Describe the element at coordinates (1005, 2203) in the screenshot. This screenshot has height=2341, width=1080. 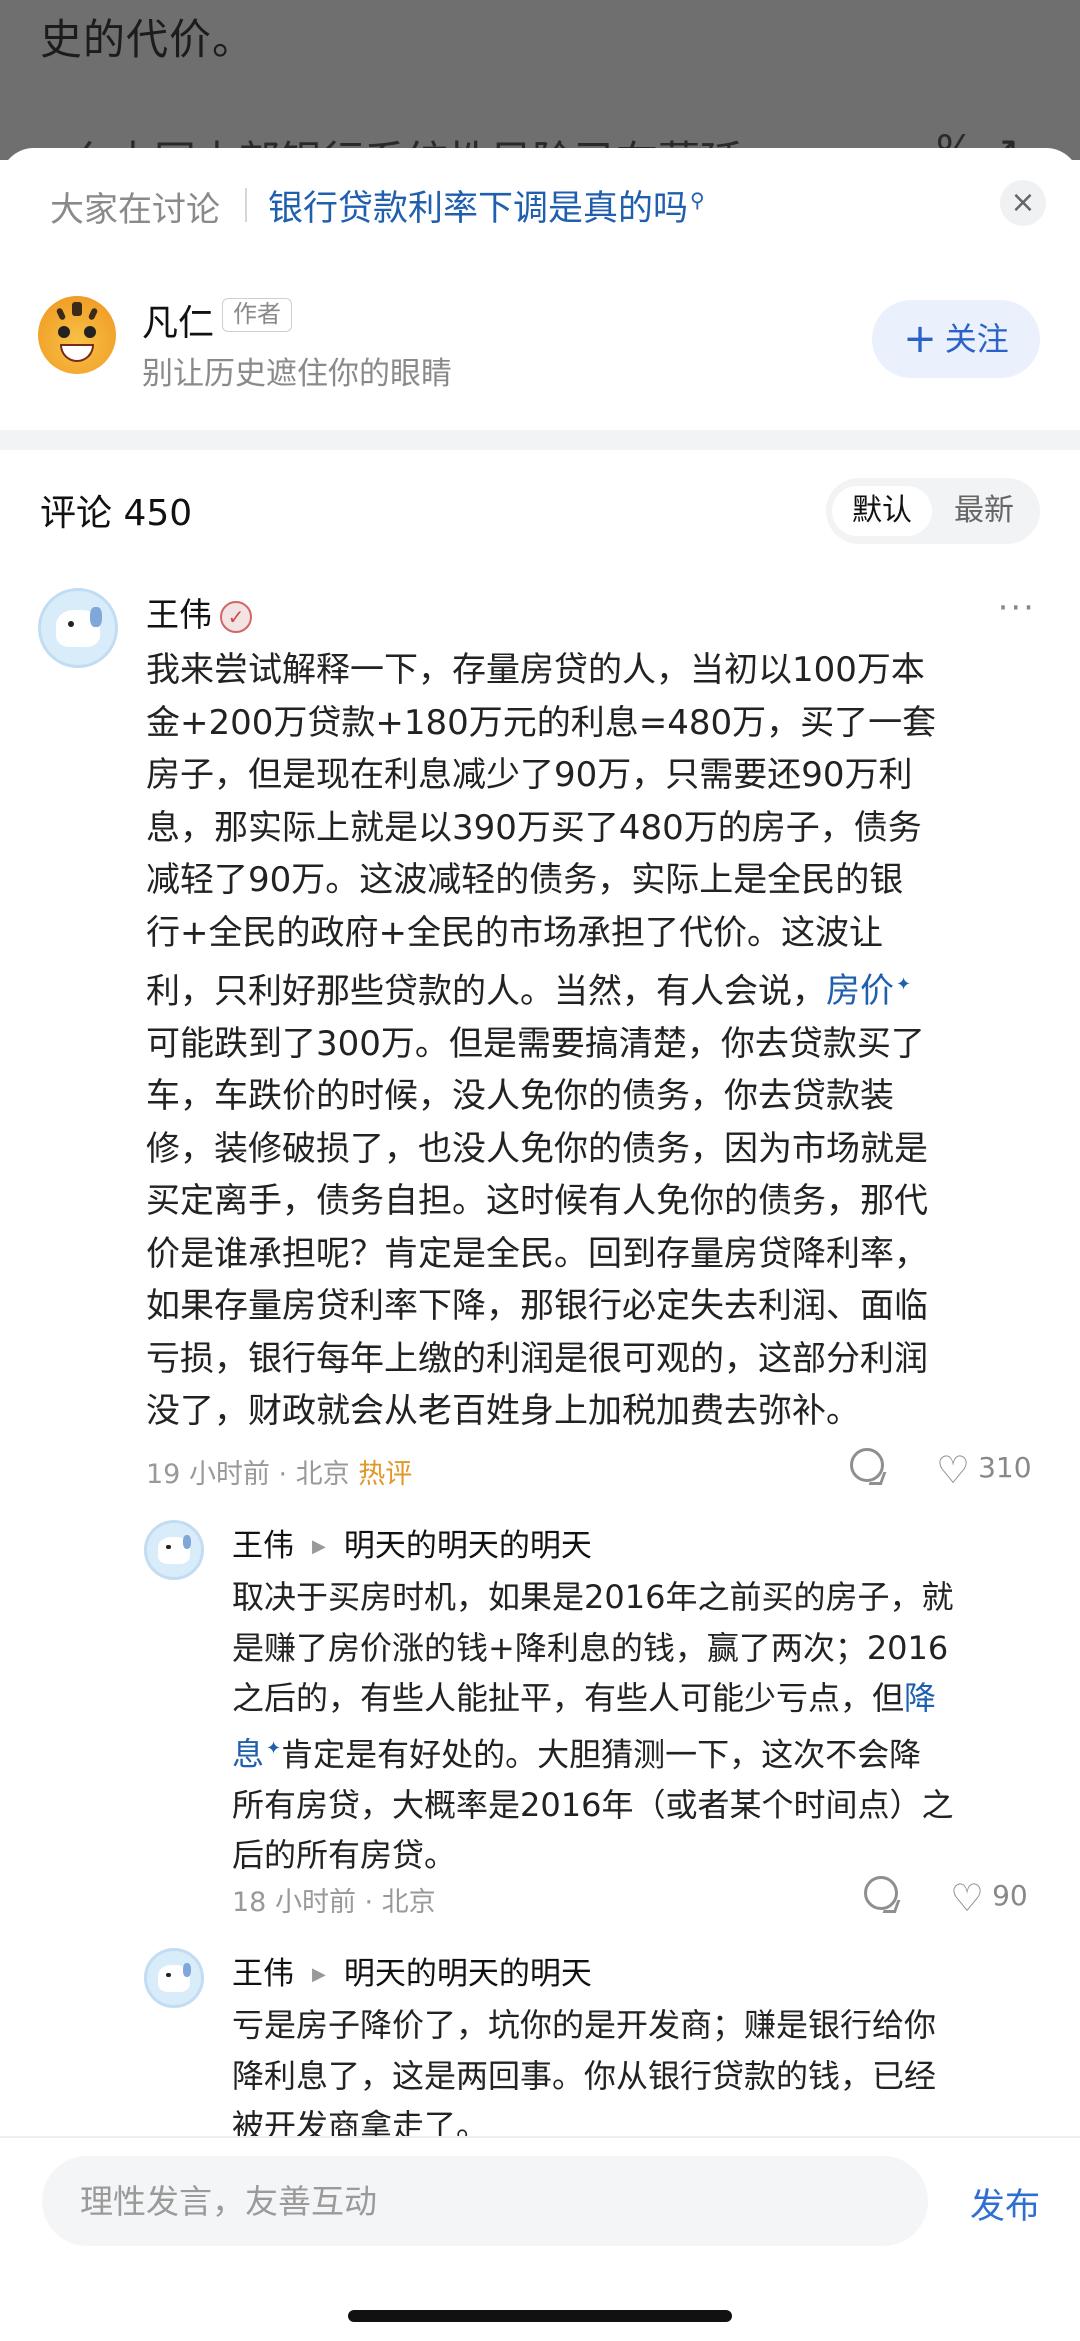
I see `publish-button: 发布` at that location.